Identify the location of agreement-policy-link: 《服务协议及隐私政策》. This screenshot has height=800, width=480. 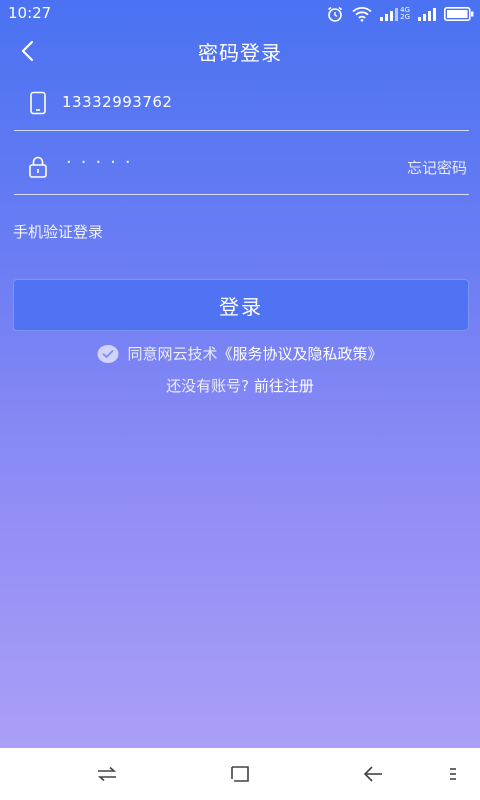
(300, 354).